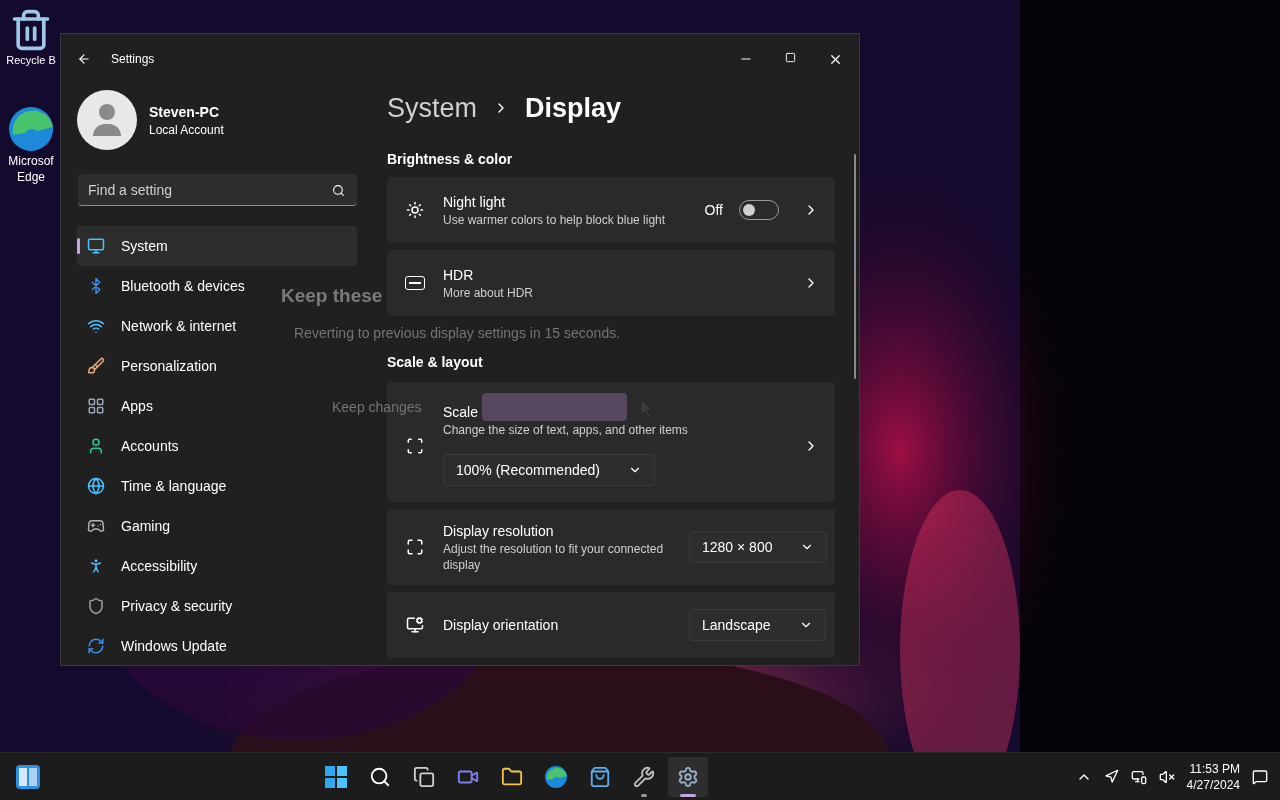 The width and height of the screenshot is (1280, 800). Describe the element at coordinates (432, 108) in the screenshot. I see `breadcrumb-parent: System` at that location.